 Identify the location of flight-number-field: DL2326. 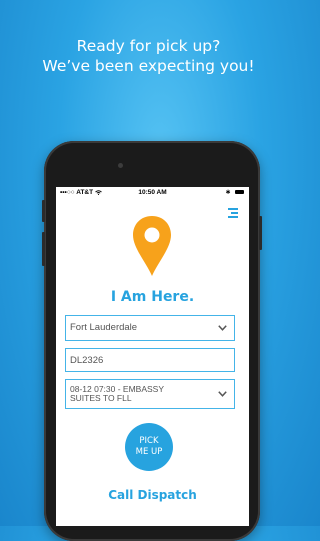
(150, 360).